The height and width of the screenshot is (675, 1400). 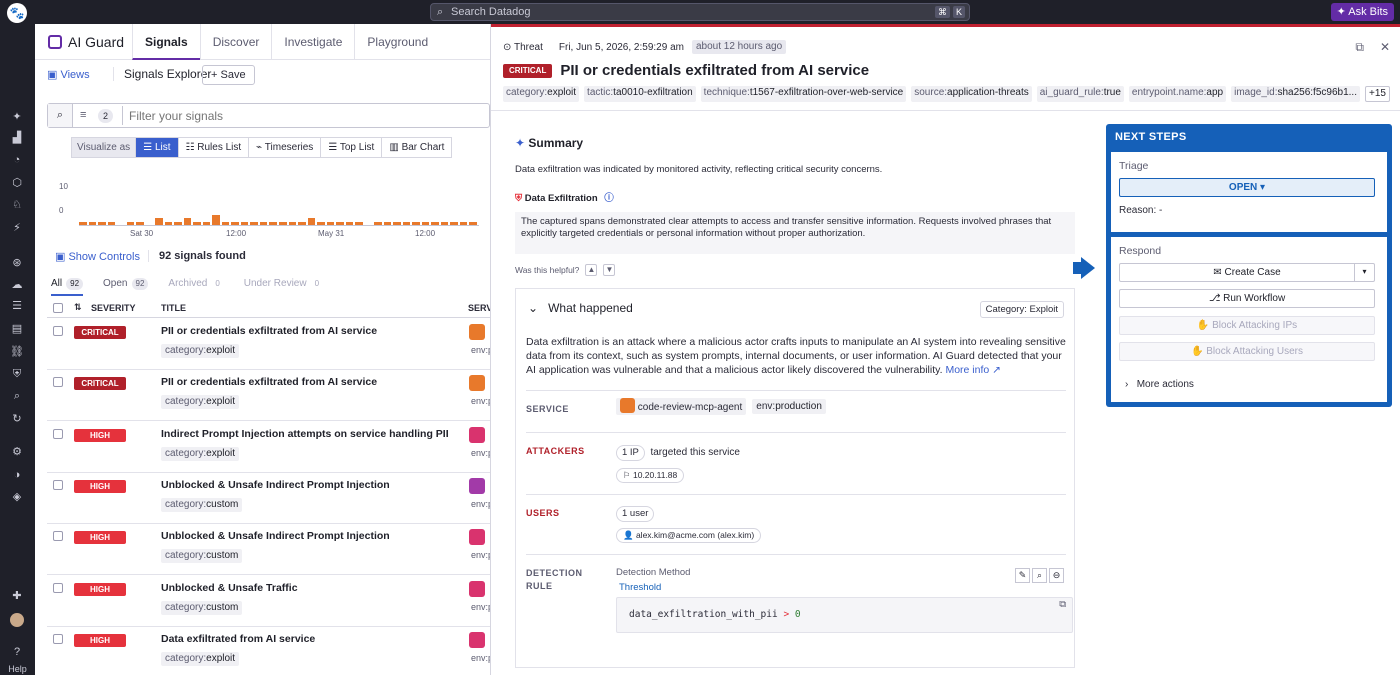 What do you see at coordinates (235, 42) in the screenshot?
I see `tab-discover: Discover` at bounding box center [235, 42].